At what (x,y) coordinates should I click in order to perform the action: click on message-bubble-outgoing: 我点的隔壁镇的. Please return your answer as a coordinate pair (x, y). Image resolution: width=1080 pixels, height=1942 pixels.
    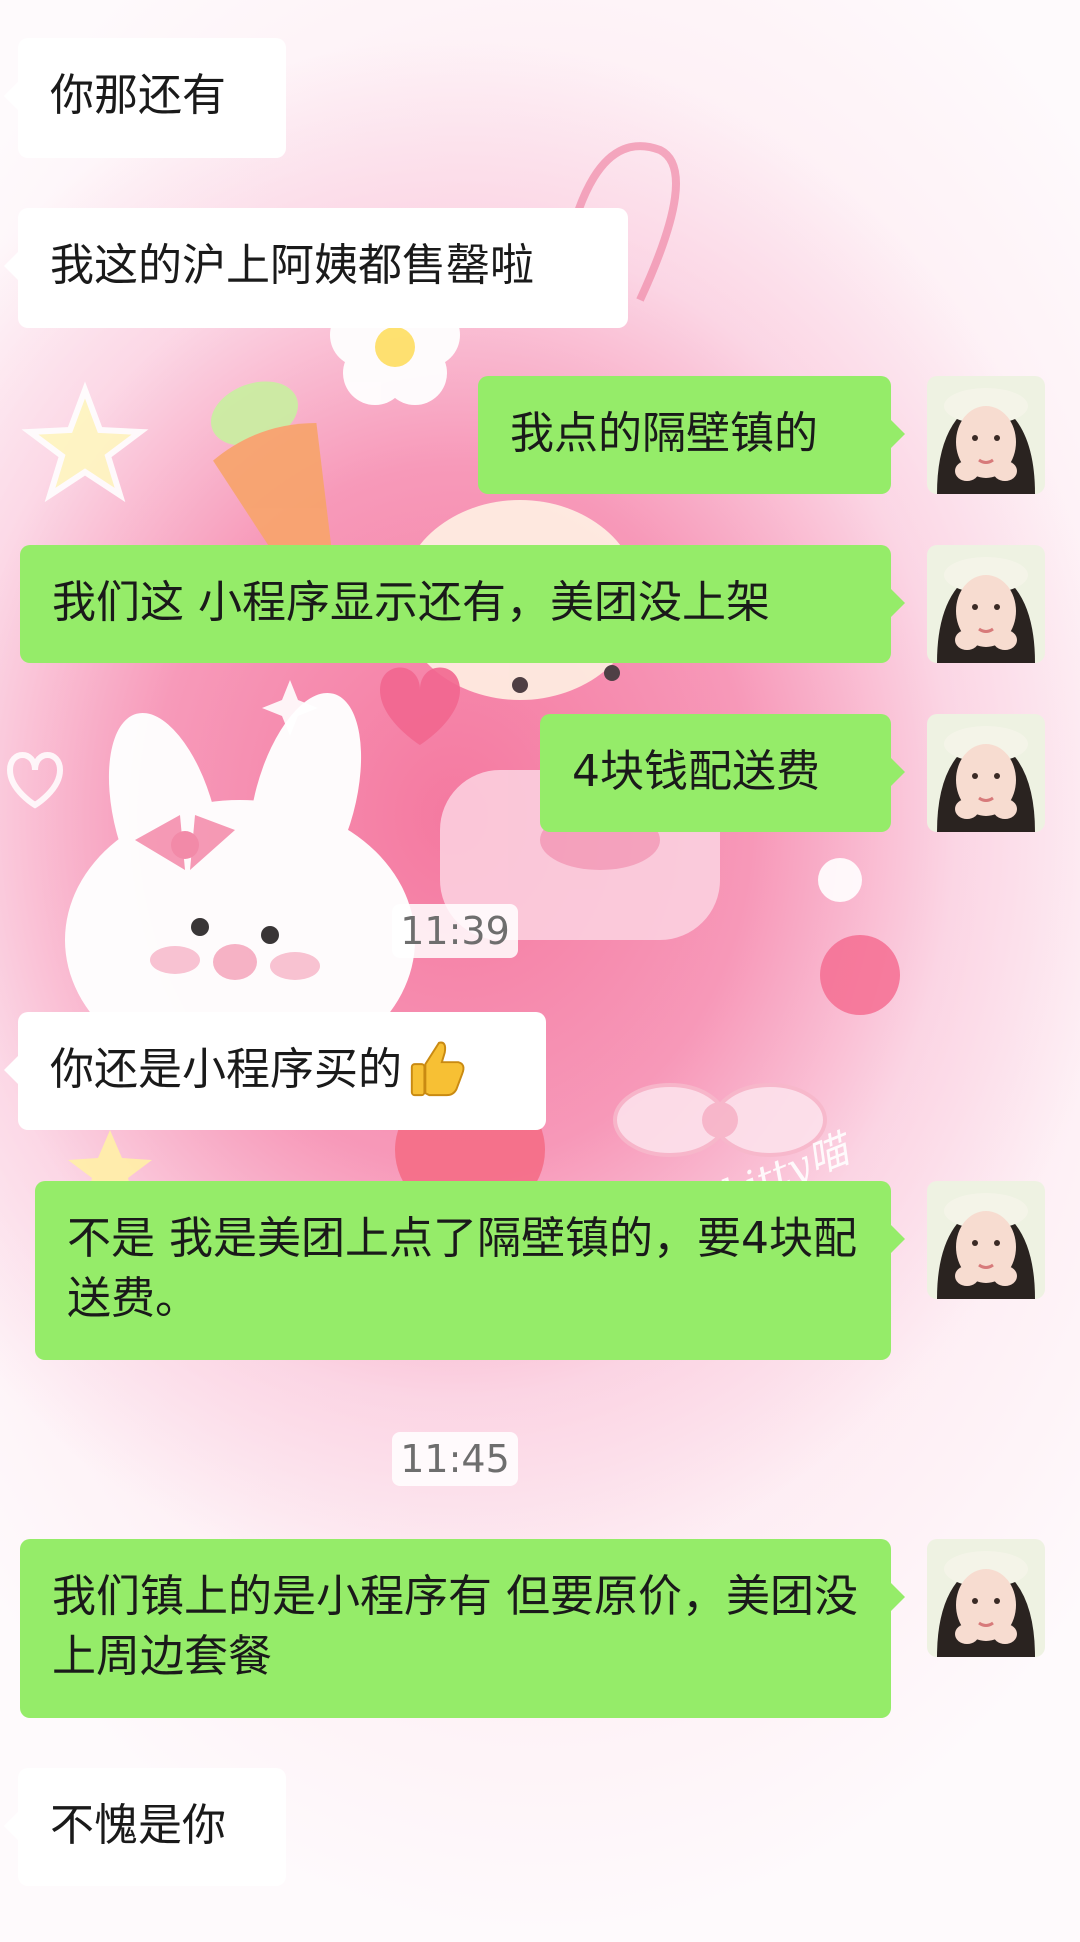
    Looking at the image, I should click on (691, 435).